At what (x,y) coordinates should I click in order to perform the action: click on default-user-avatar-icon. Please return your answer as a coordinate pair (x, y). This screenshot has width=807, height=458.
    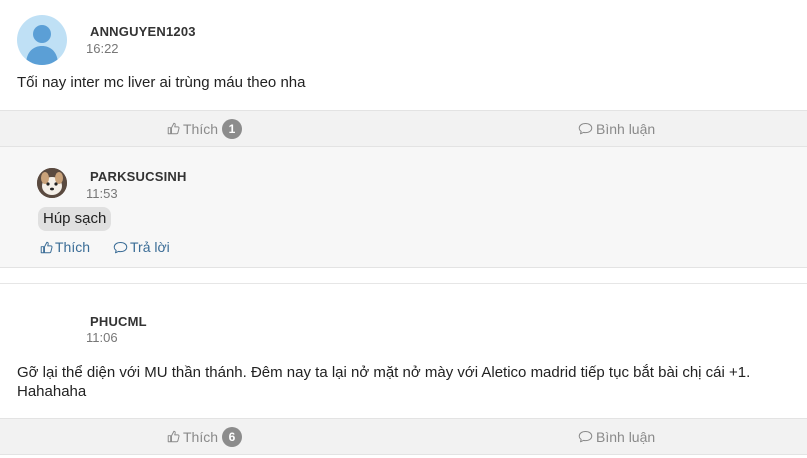
    Looking at the image, I should click on (42, 45).